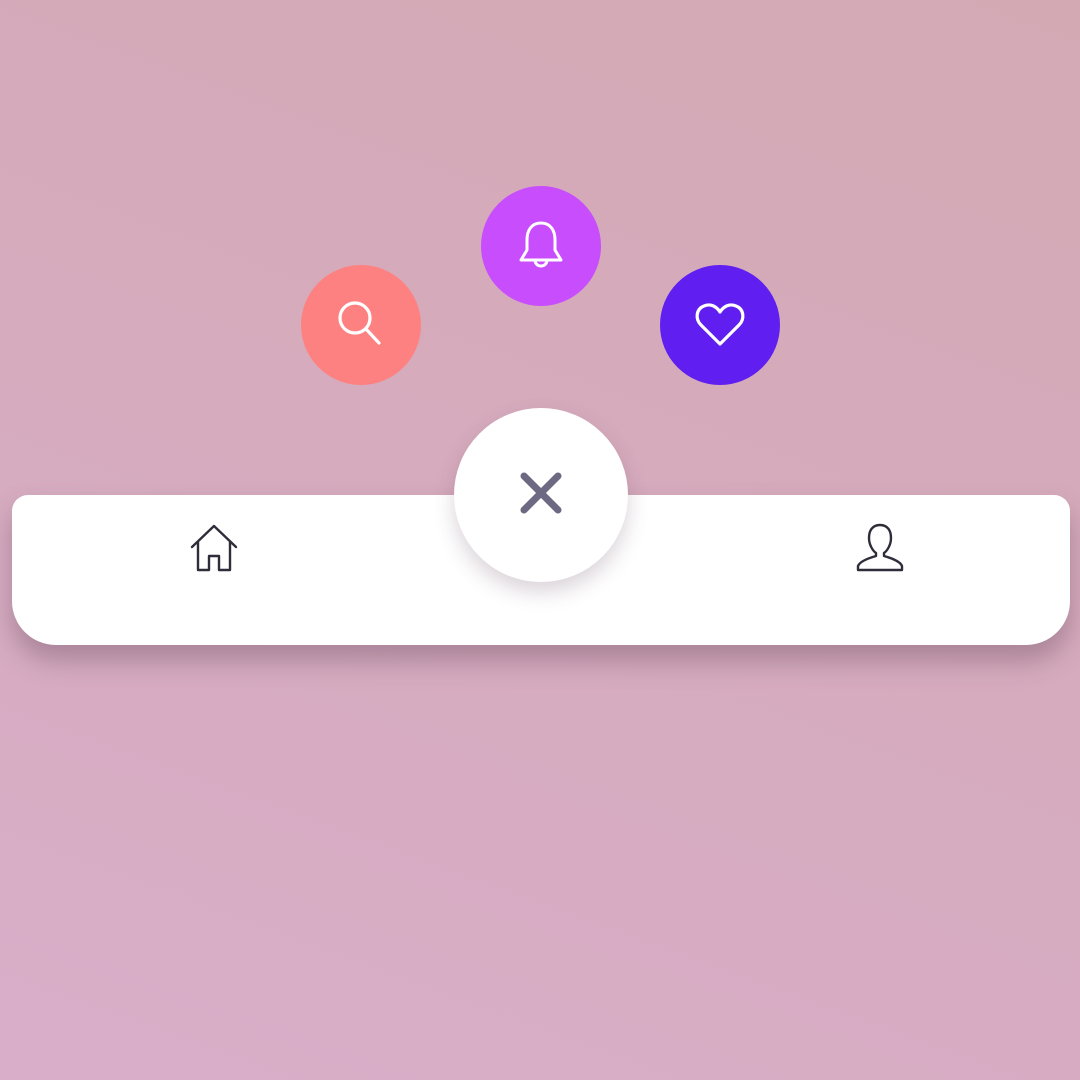 This screenshot has height=1080, width=1080. I want to click on search-action-button, so click(361, 325).